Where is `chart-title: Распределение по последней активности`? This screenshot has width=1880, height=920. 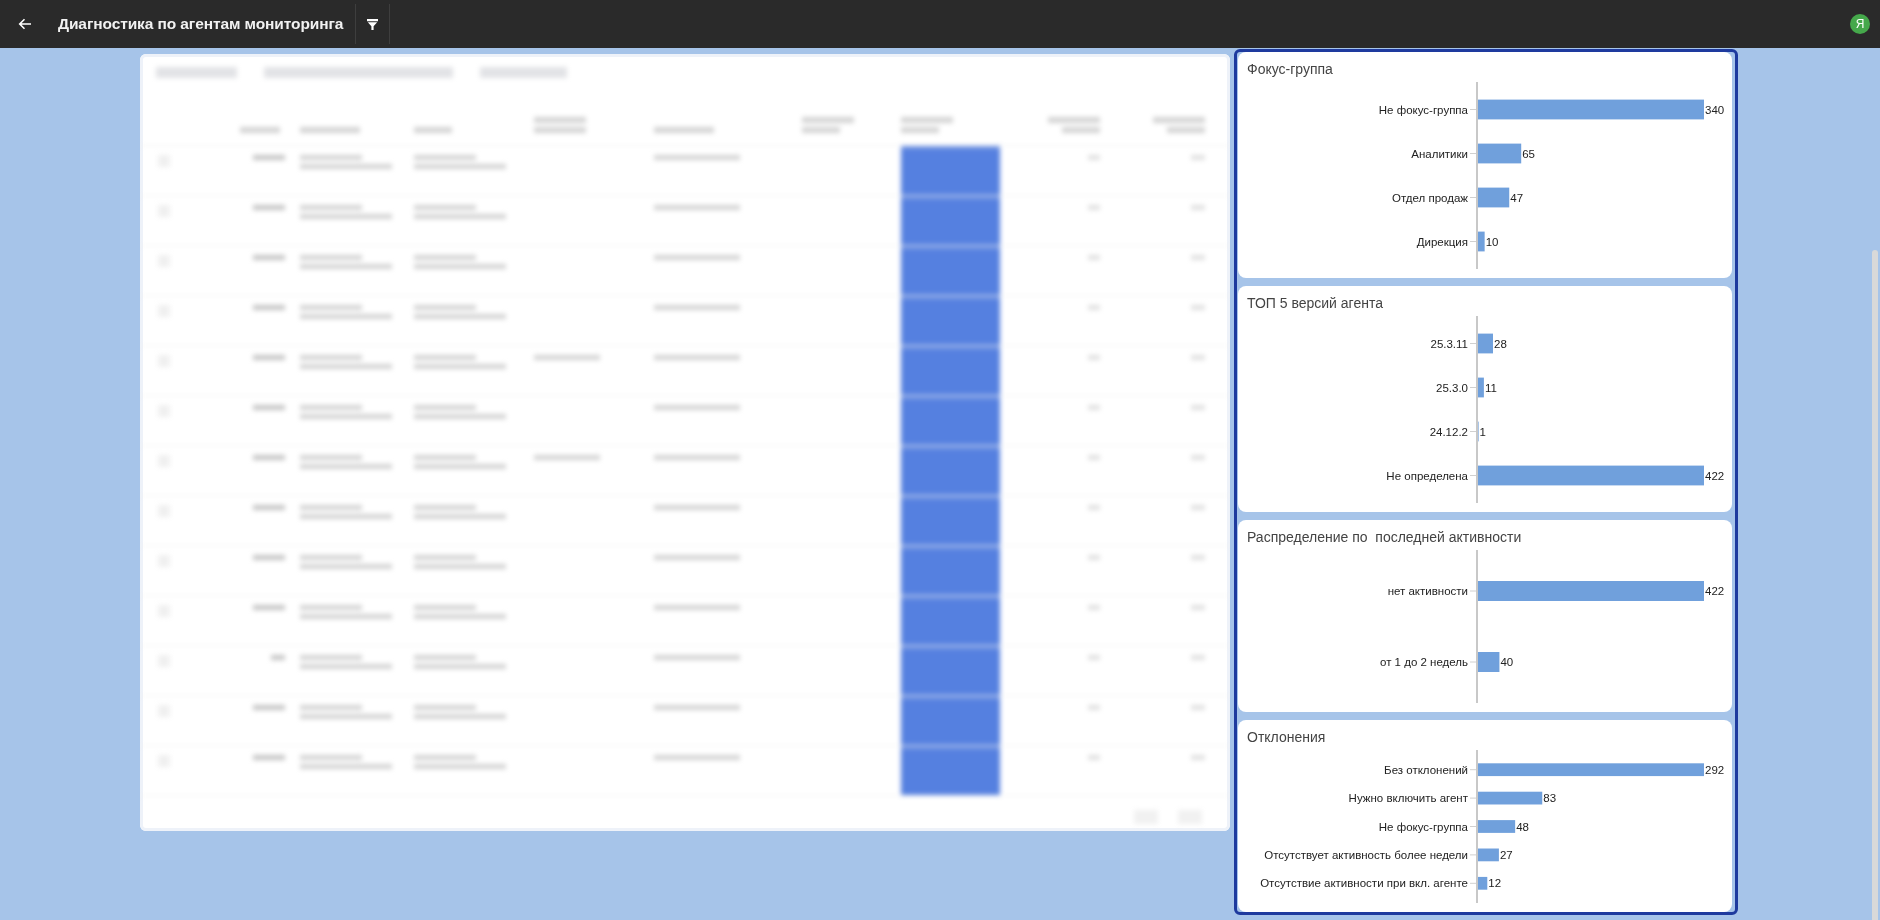
chart-title: Распределение по последней активности is located at coordinates (1384, 537).